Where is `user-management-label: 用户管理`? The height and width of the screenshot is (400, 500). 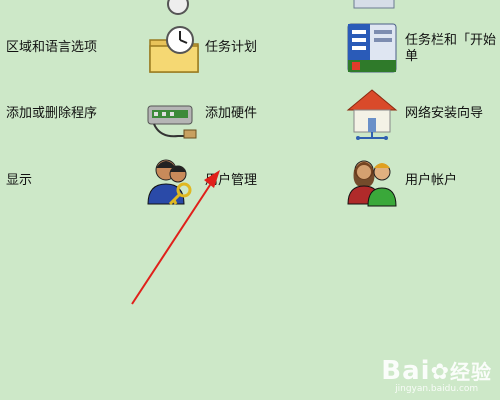
user-management-label: 用户管理 is located at coordinates (231, 180).